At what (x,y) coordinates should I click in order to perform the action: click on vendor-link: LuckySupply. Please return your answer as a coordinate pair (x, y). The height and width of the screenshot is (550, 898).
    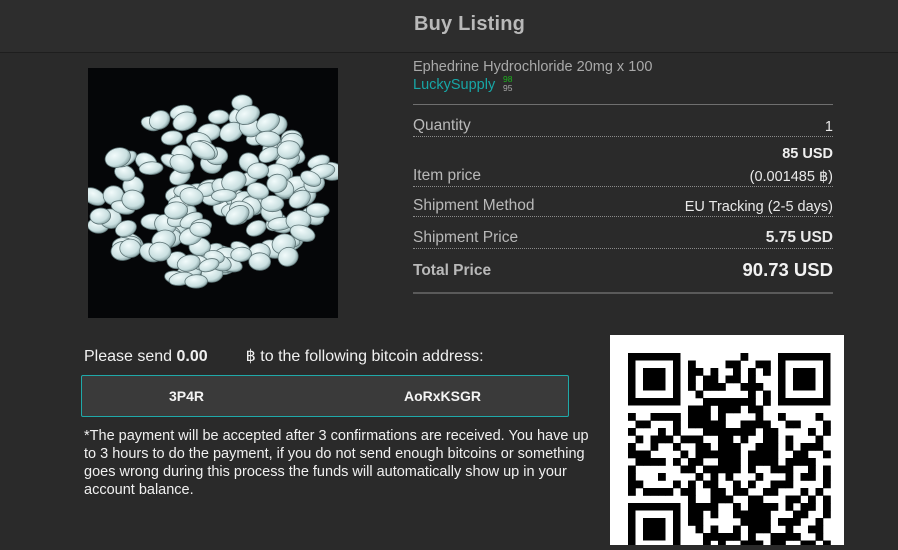
    Looking at the image, I should click on (454, 85).